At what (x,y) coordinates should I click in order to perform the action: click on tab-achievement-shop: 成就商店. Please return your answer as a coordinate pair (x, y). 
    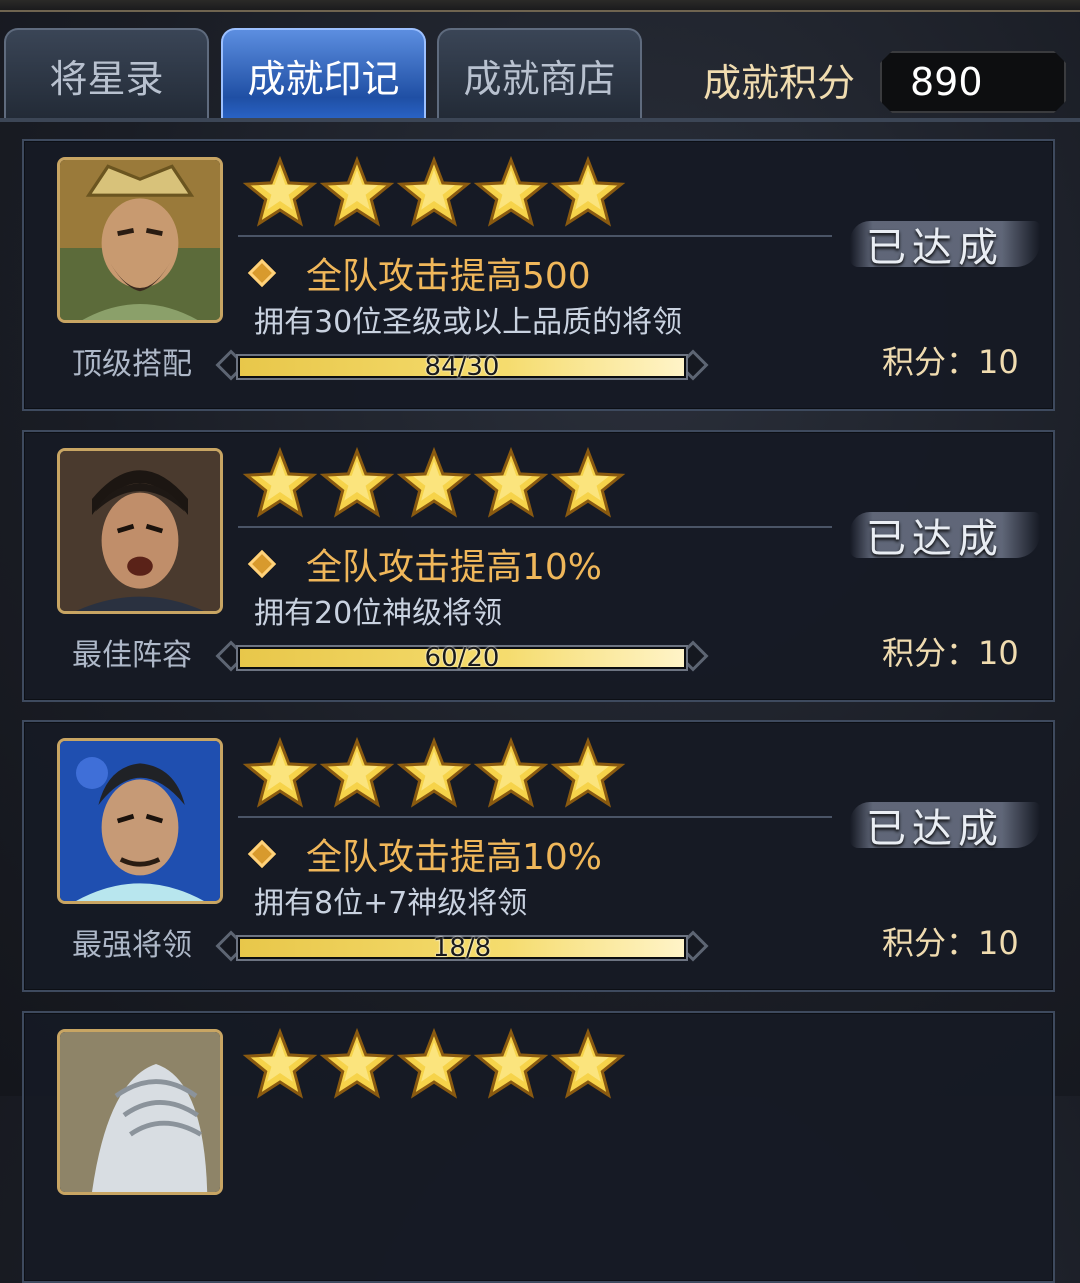
    Looking at the image, I should click on (539, 74).